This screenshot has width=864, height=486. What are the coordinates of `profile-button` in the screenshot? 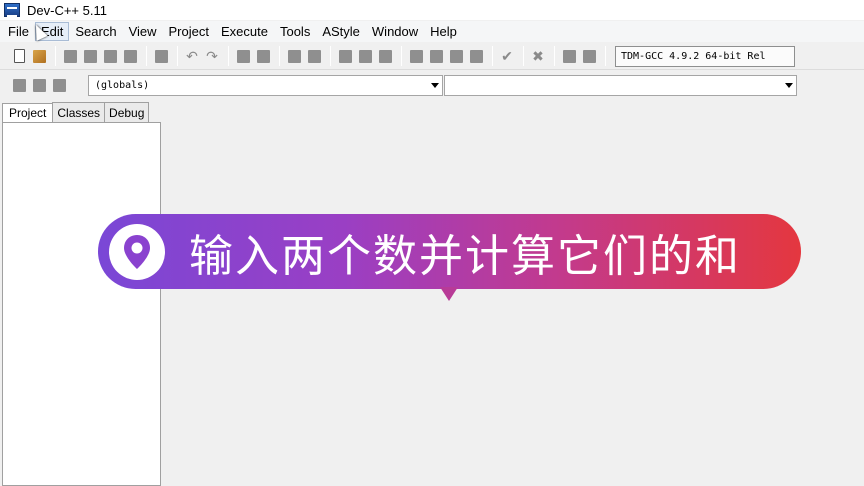 It's located at (589, 56).